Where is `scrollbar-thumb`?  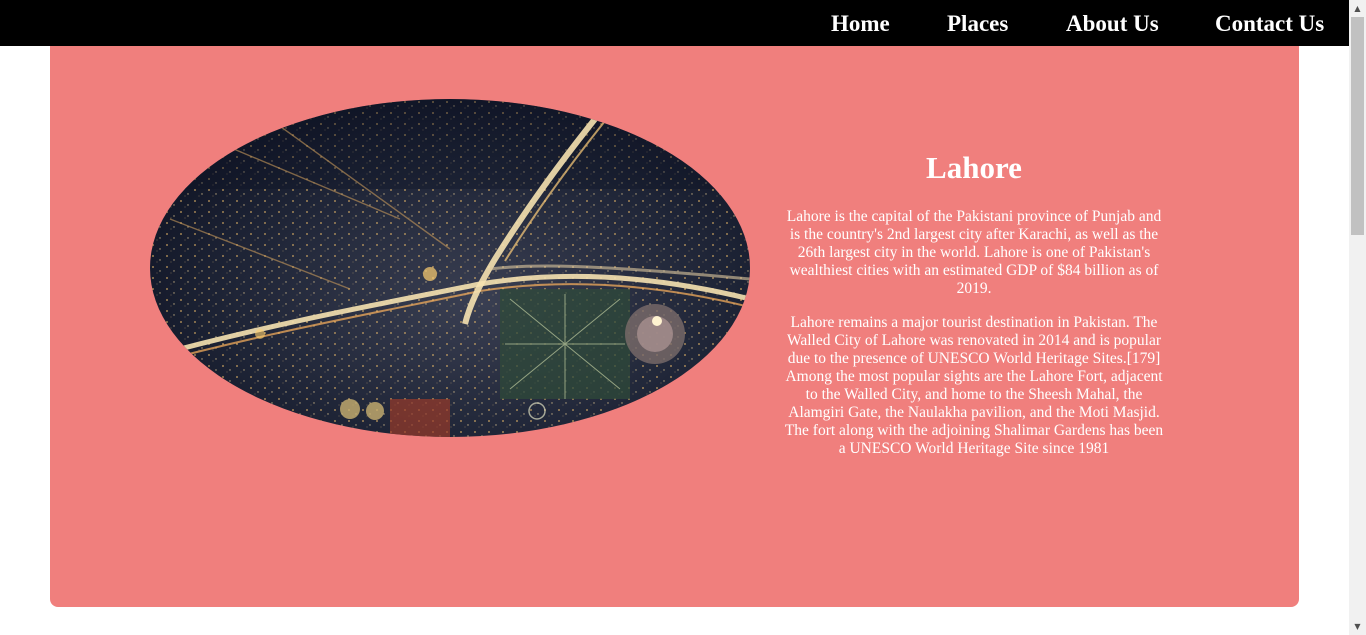
scrollbar-thumb is located at coordinates (1357, 126).